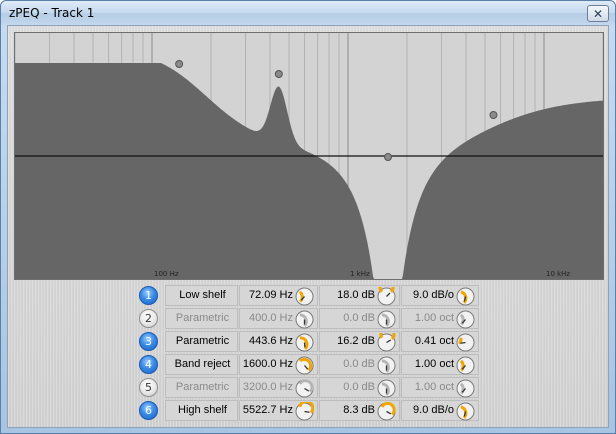  I want to click on frequency-value: 443.6 Hz, so click(270, 341).